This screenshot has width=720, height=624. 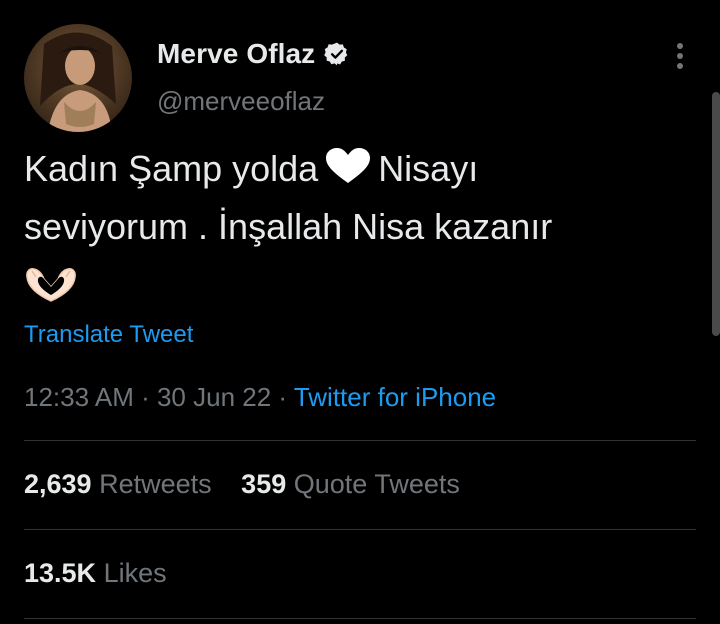 I want to click on quote-tweets-count: 359, so click(x=264, y=484).